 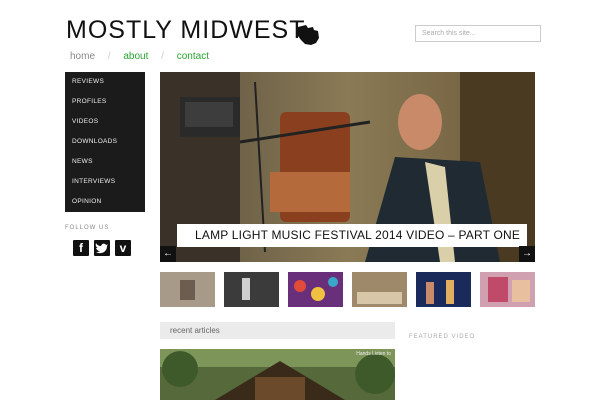 I want to click on state-map-icon, so click(x=308, y=35).